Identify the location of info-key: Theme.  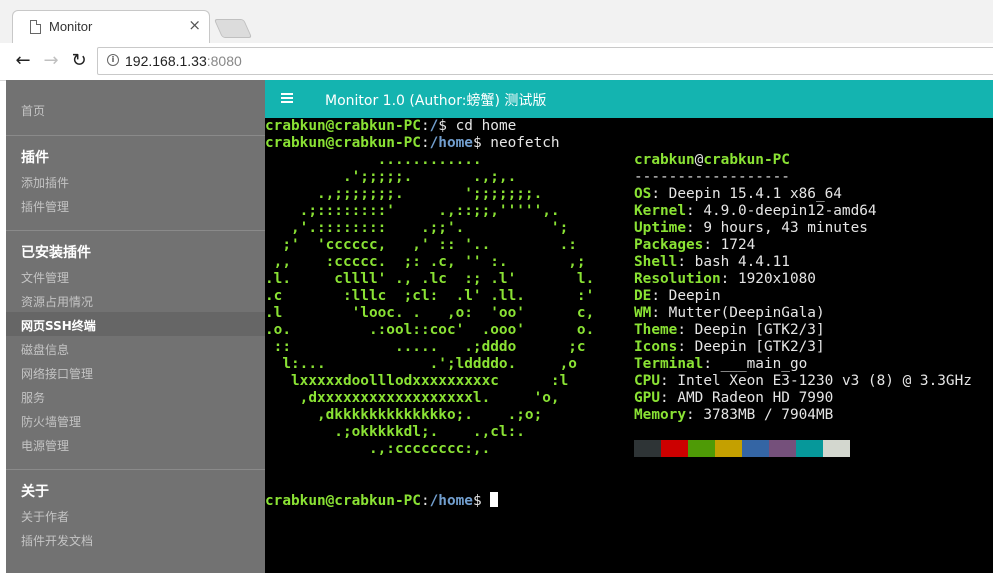
(656, 330).